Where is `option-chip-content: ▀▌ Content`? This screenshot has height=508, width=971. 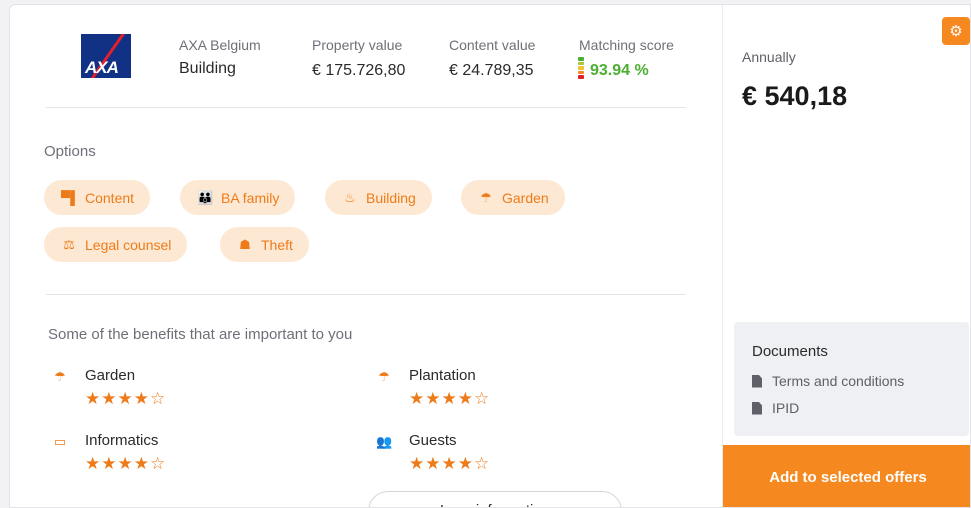 option-chip-content: ▀▌ Content is located at coordinates (97, 197).